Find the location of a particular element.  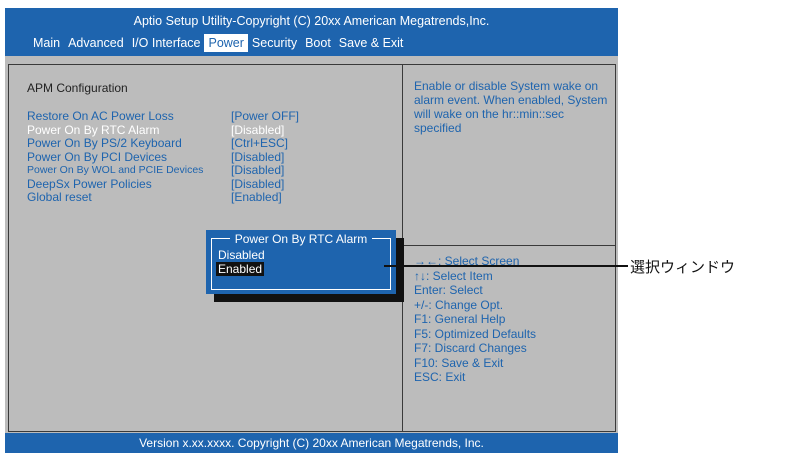

key-general-help: F1: General Help is located at coordinates (460, 319).